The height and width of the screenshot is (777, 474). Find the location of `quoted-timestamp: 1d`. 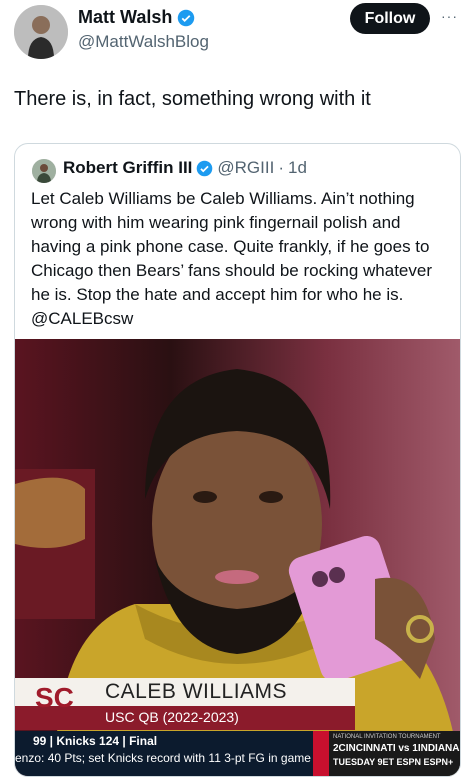

quoted-timestamp: 1d is located at coordinates (297, 168).